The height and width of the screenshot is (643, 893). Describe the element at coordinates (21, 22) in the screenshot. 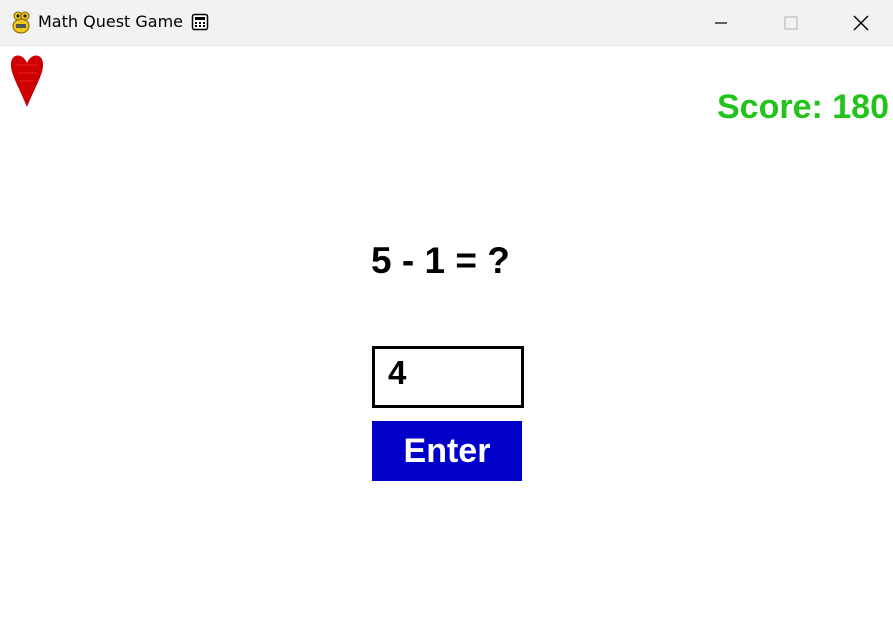

I see `pygame-snake-icon` at that location.